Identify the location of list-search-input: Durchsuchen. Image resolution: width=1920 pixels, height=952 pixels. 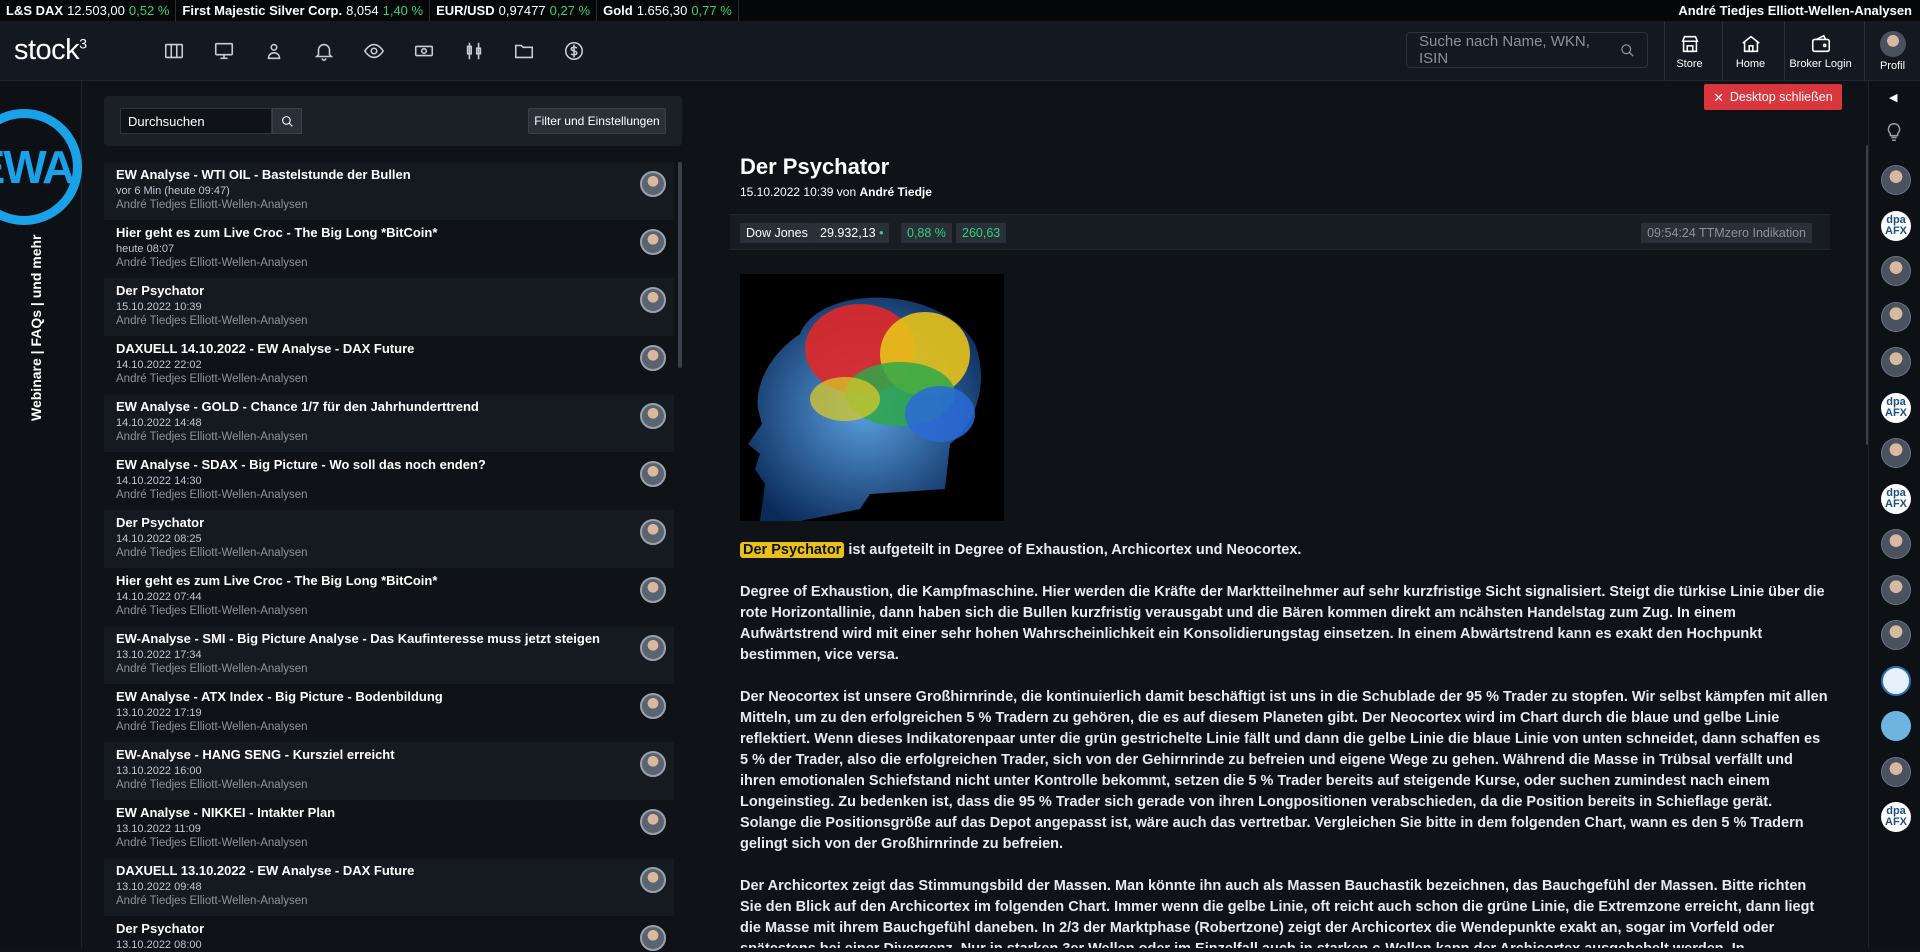
(196, 121).